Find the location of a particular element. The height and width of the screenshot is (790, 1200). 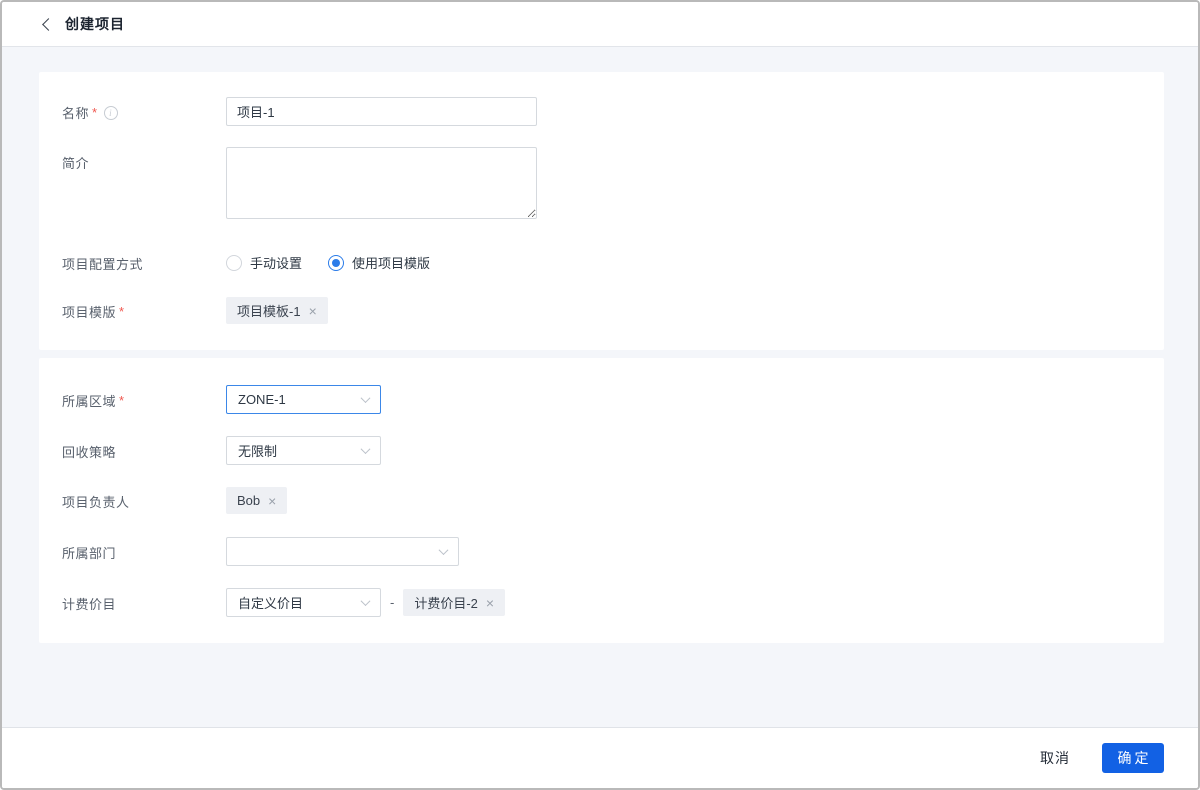

template-label-group: 项目模版 * is located at coordinates (144, 309).